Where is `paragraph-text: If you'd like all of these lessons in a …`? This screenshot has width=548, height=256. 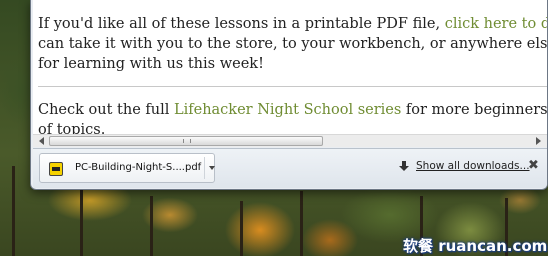 paragraph-text: If you'd like all of these lessons in a … is located at coordinates (241, 24).